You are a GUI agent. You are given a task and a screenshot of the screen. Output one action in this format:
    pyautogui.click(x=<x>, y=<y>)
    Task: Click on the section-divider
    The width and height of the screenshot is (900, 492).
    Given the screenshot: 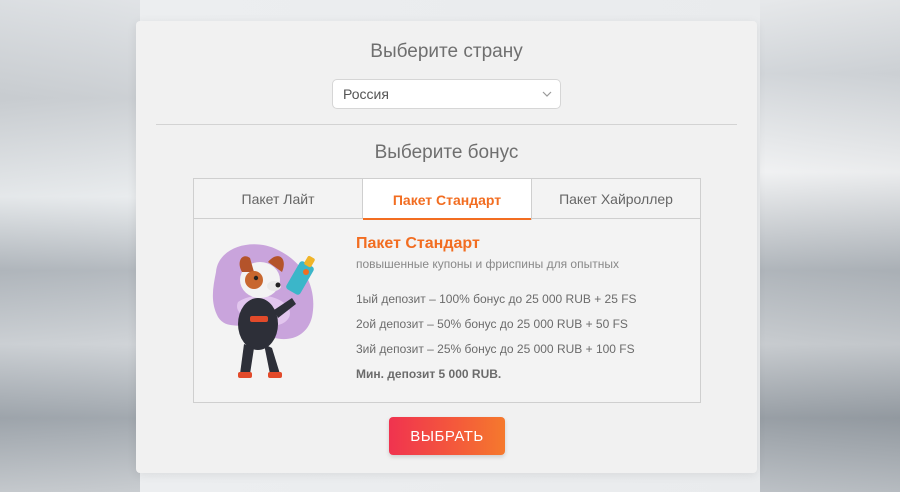 What is the action you would take?
    pyautogui.click(x=446, y=124)
    